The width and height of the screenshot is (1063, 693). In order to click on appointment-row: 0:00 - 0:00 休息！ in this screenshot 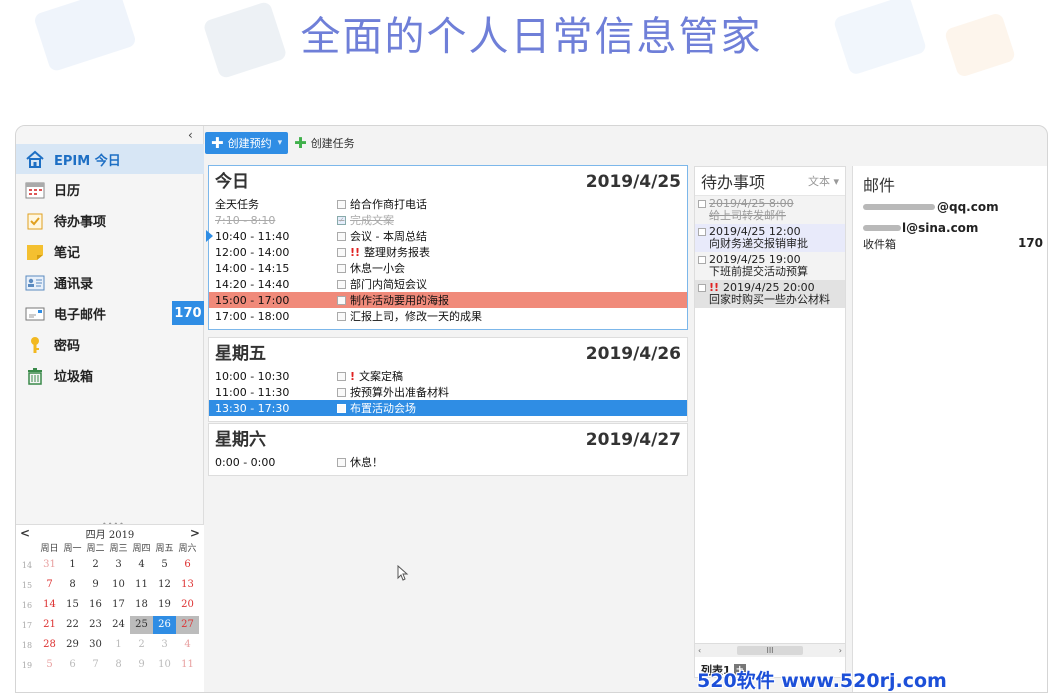, I will do `click(448, 462)`.